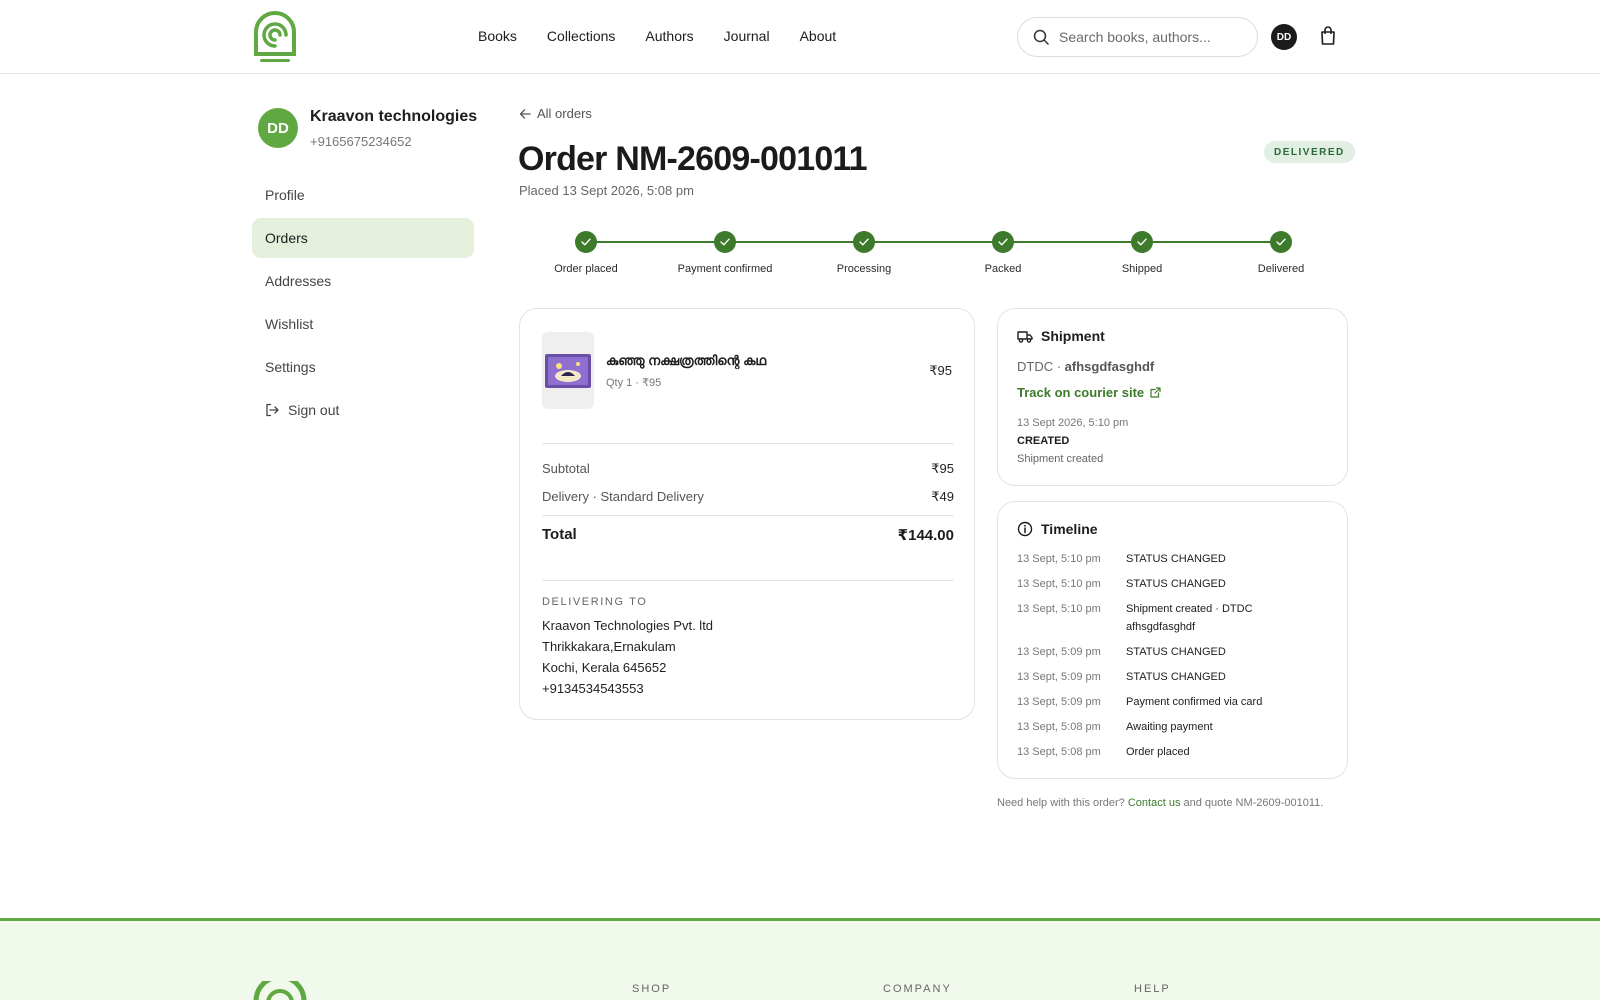 This screenshot has height=1000, width=1600. What do you see at coordinates (1061, 803) in the screenshot?
I see `help-prefix: Need help with this order?` at bounding box center [1061, 803].